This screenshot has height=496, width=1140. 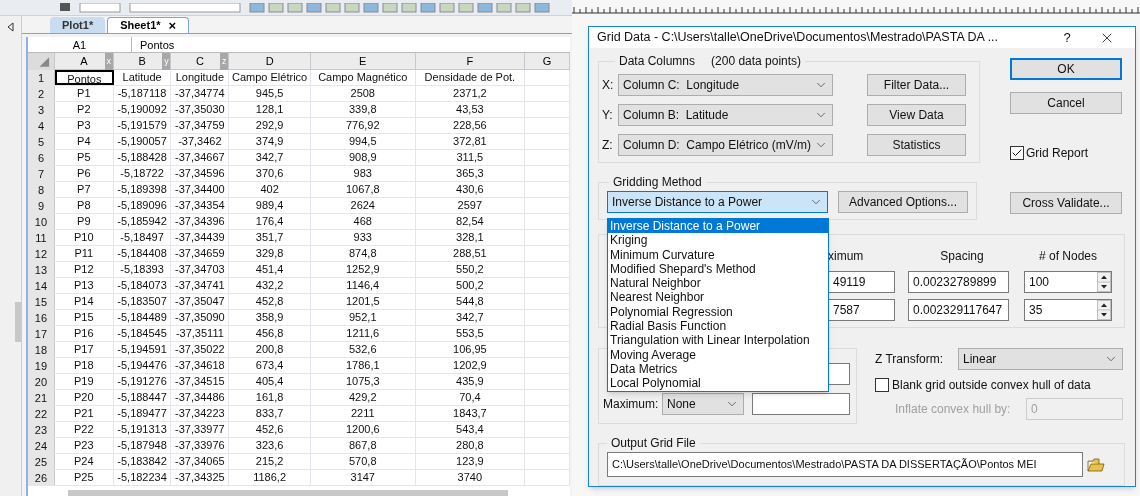 What do you see at coordinates (142, 61) in the screenshot?
I see `column-header: B y` at bounding box center [142, 61].